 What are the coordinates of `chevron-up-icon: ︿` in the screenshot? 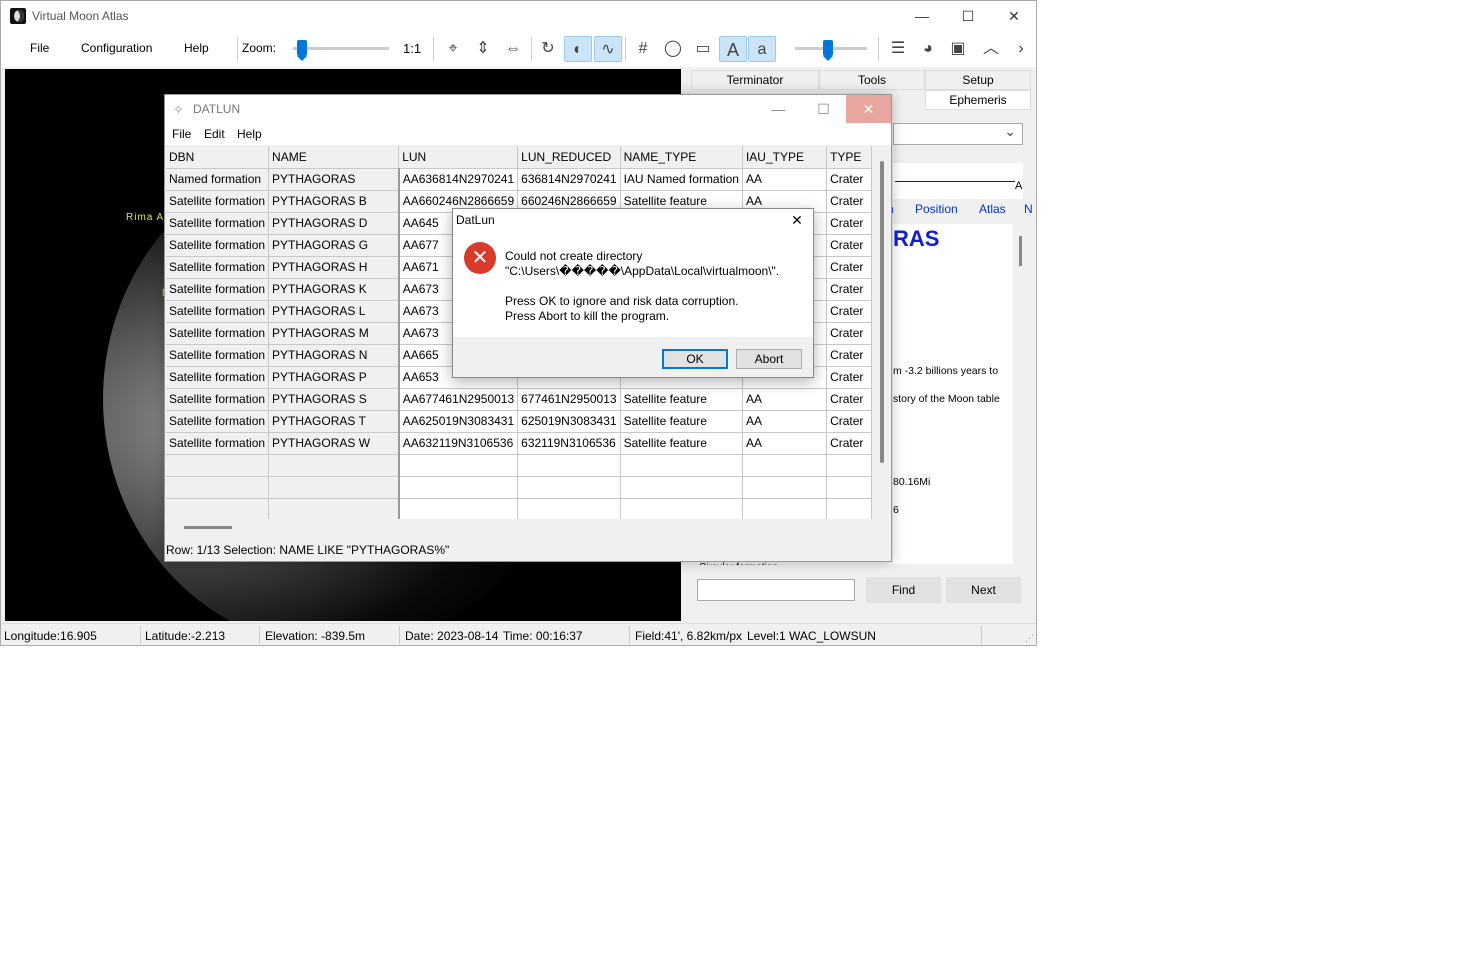 It's located at (991, 49).